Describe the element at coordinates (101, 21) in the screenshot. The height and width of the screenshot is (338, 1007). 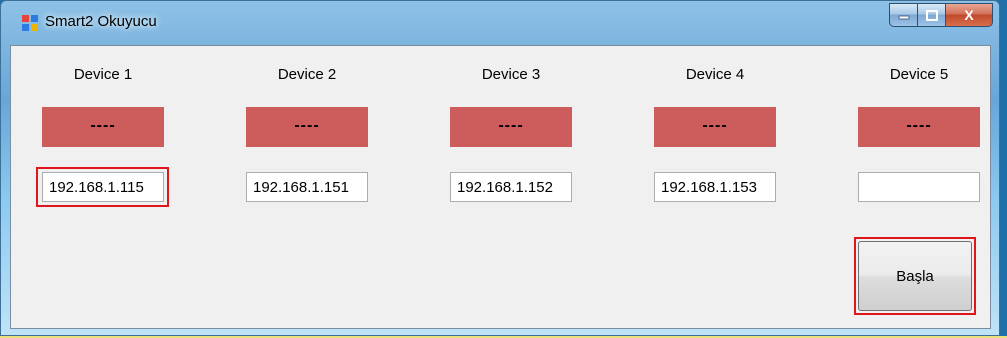
I see `window-title: Smart2 Okuyucu` at that location.